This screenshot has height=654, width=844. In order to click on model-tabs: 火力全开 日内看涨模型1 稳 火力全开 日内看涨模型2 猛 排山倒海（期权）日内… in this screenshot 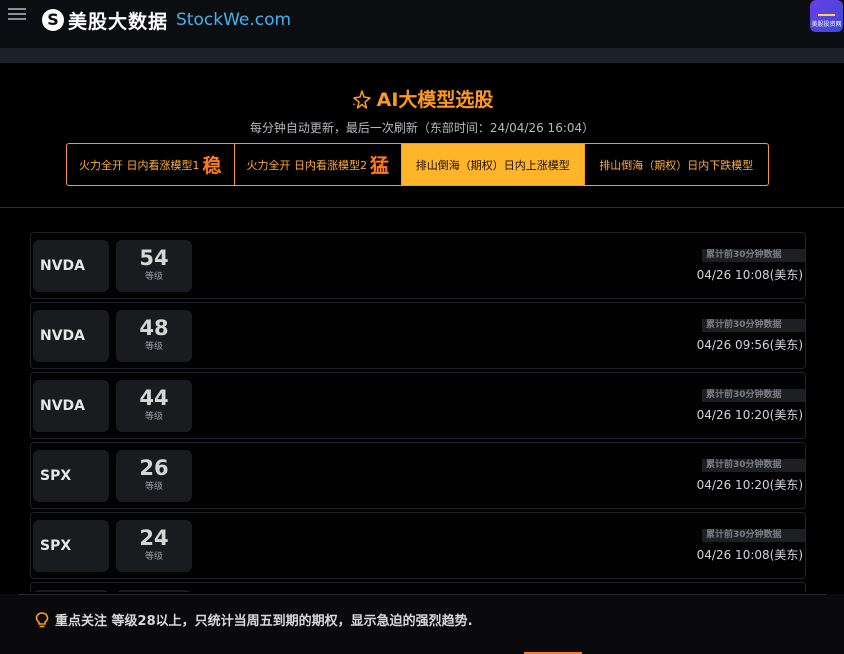, I will do `click(417, 164)`.